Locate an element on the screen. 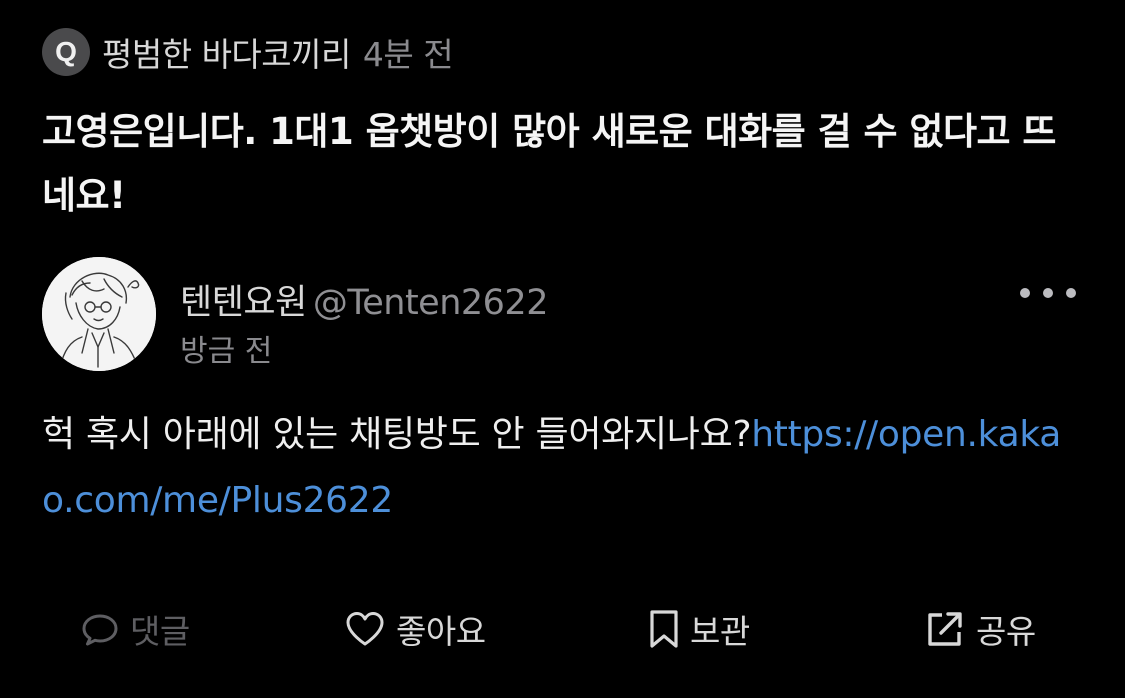  question-time: 4분 전 is located at coordinates (408, 54).